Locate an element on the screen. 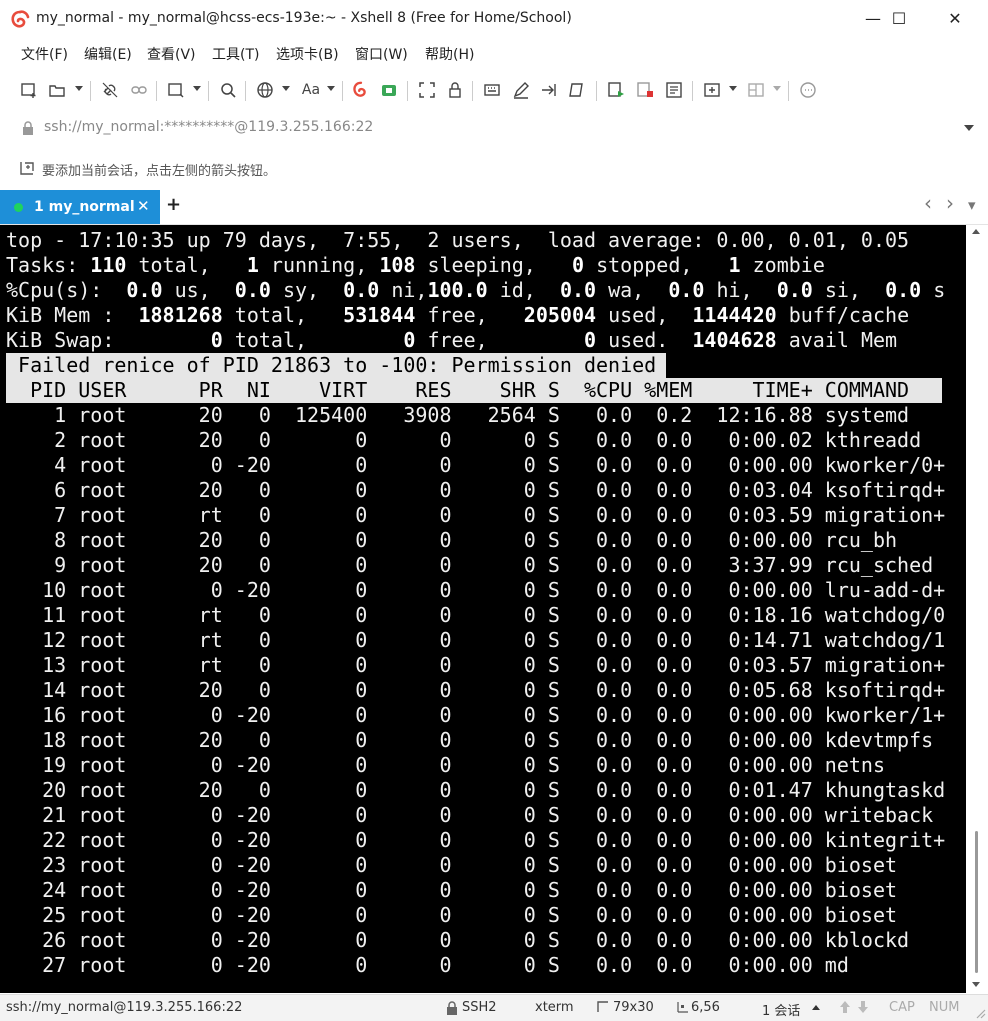 This screenshot has width=988, height=1021. fullscreen-icon is located at coordinates (427, 90).